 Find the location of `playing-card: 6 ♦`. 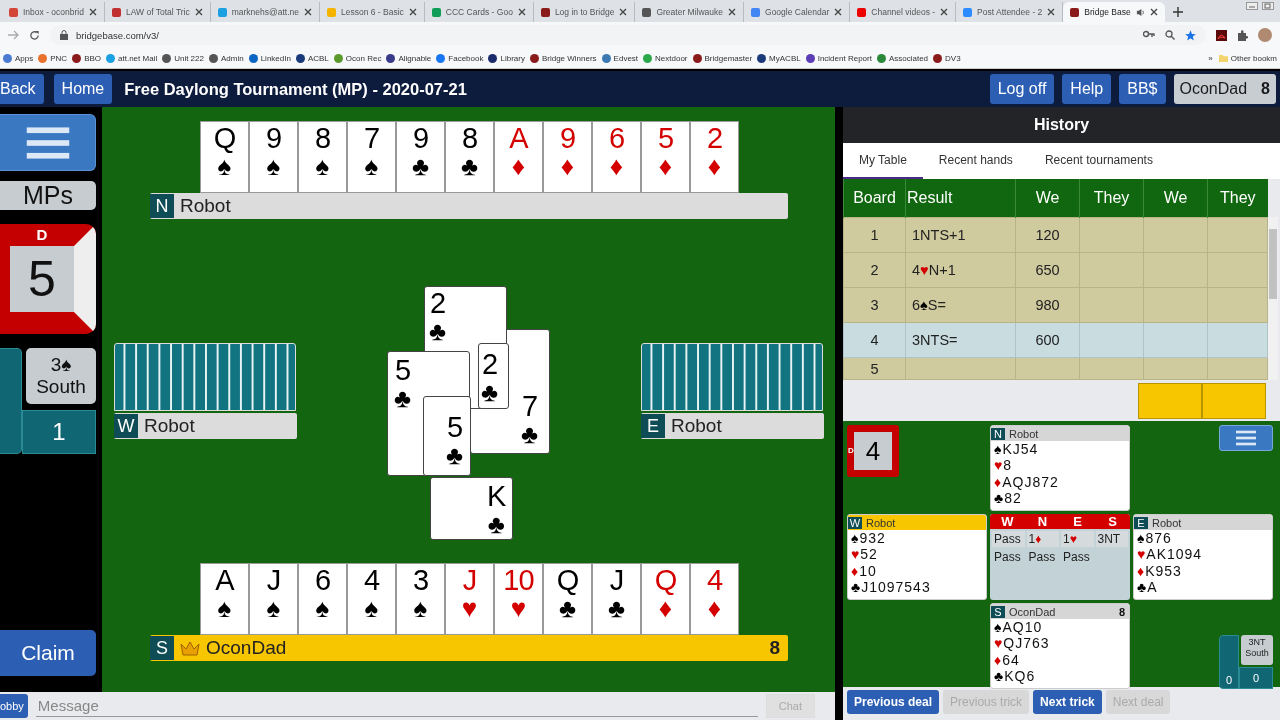

playing-card: 6 ♦ is located at coordinates (616, 157).